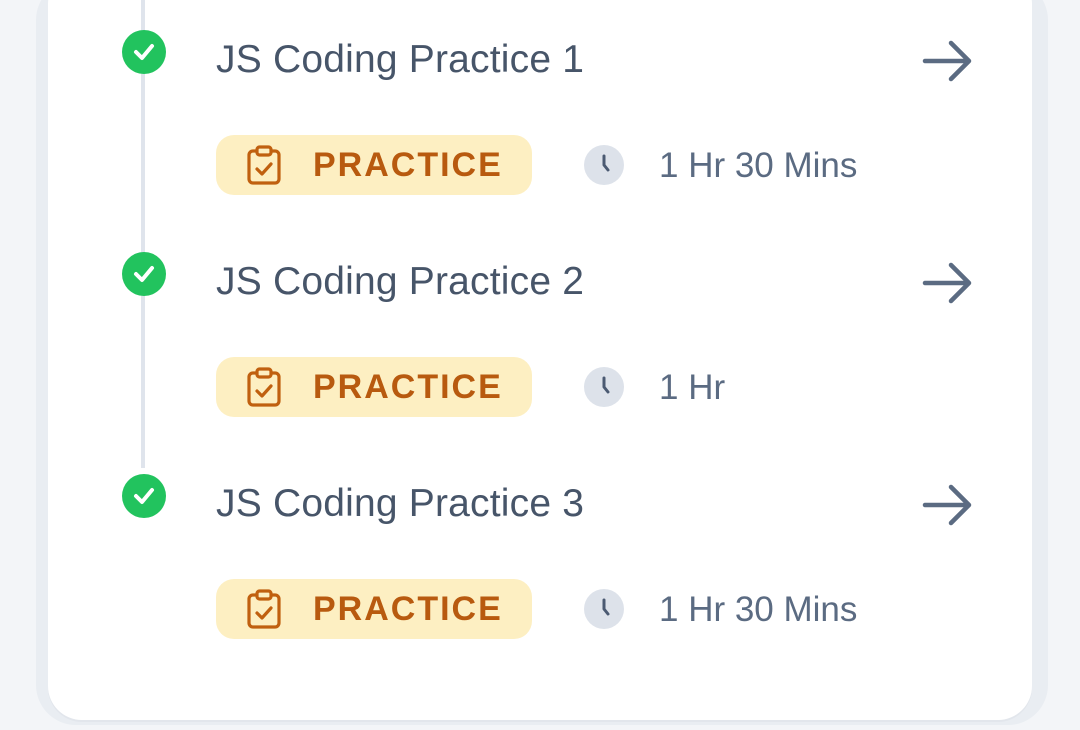 The image size is (1080, 730). Describe the element at coordinates (400, 282) in the screenshot. I see `activity-title: JS Coding Practice 2` at that location.